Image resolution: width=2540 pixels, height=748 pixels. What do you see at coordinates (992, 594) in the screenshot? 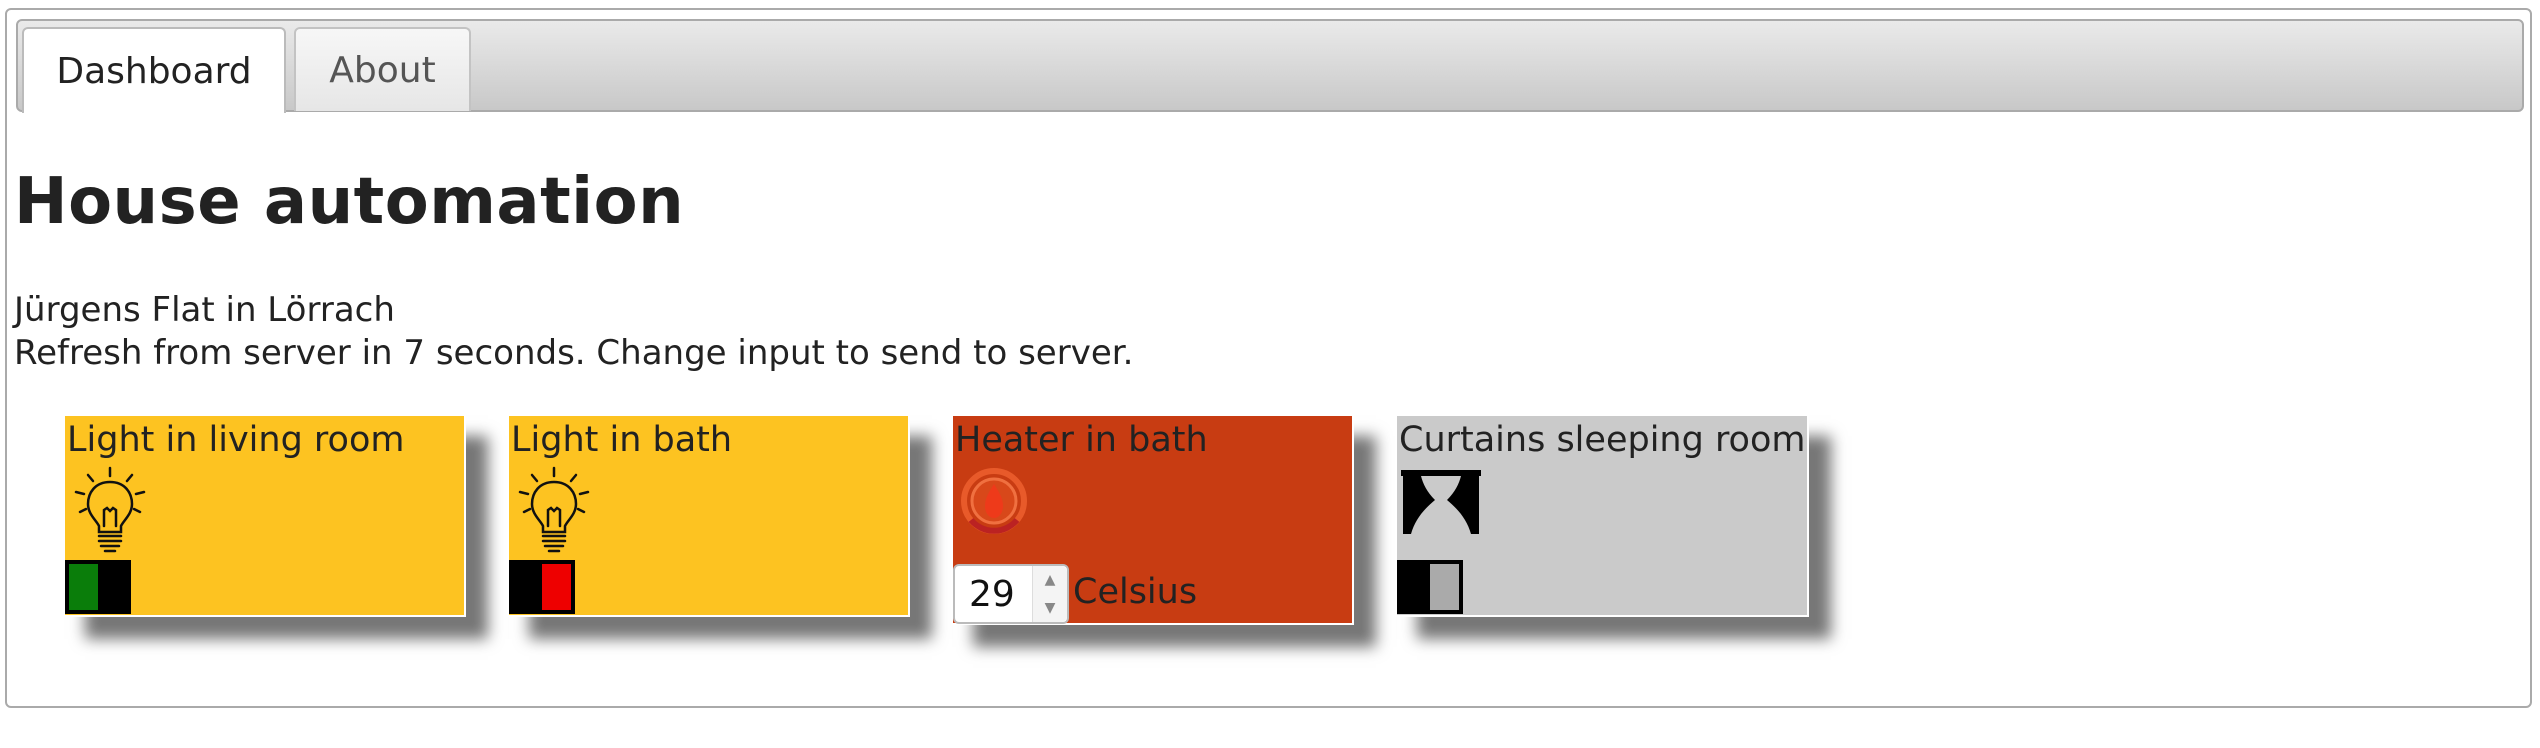
I see `temperature-value: 29` at bounding box center [992, 594].